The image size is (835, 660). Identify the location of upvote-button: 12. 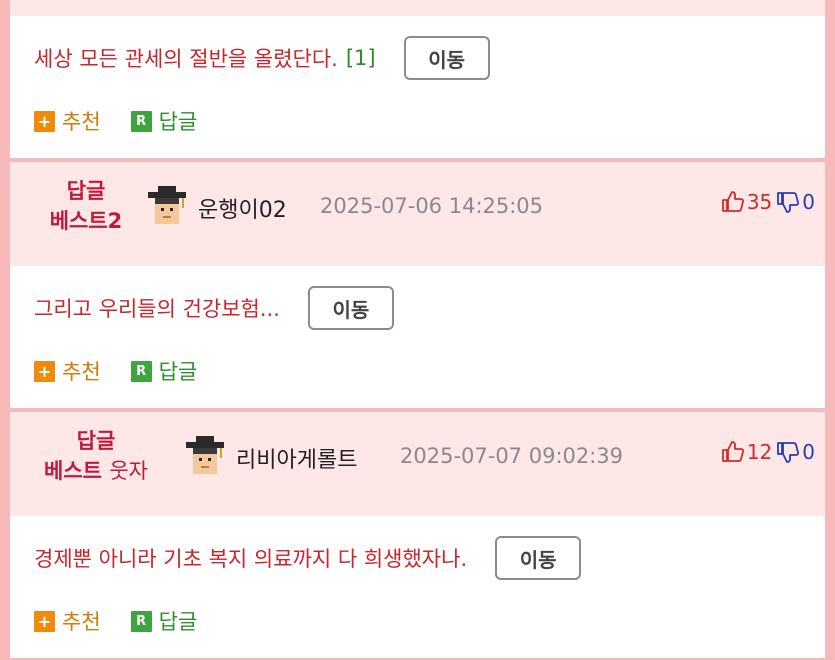
(746, 452).